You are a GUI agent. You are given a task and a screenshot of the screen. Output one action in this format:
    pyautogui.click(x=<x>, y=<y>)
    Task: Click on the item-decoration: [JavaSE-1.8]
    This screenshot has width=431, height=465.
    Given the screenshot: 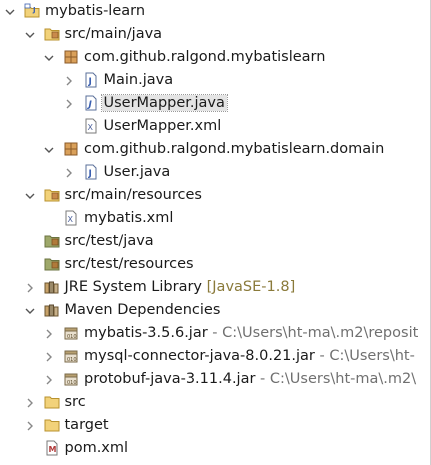 What is the action you would take?
    pyautogui.click(x=249, y=287)
    